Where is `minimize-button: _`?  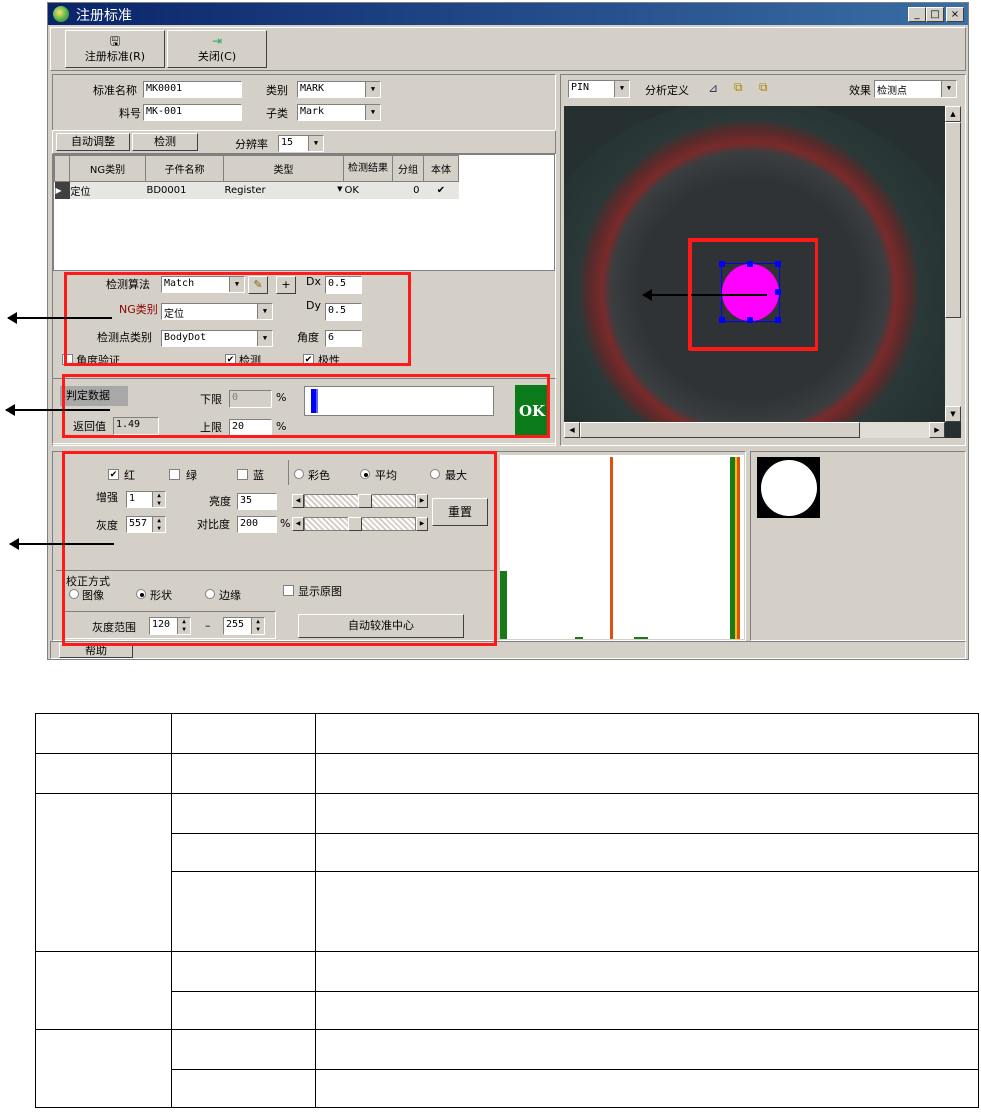
minimize-button: _ is located at coordinates (917, 14).